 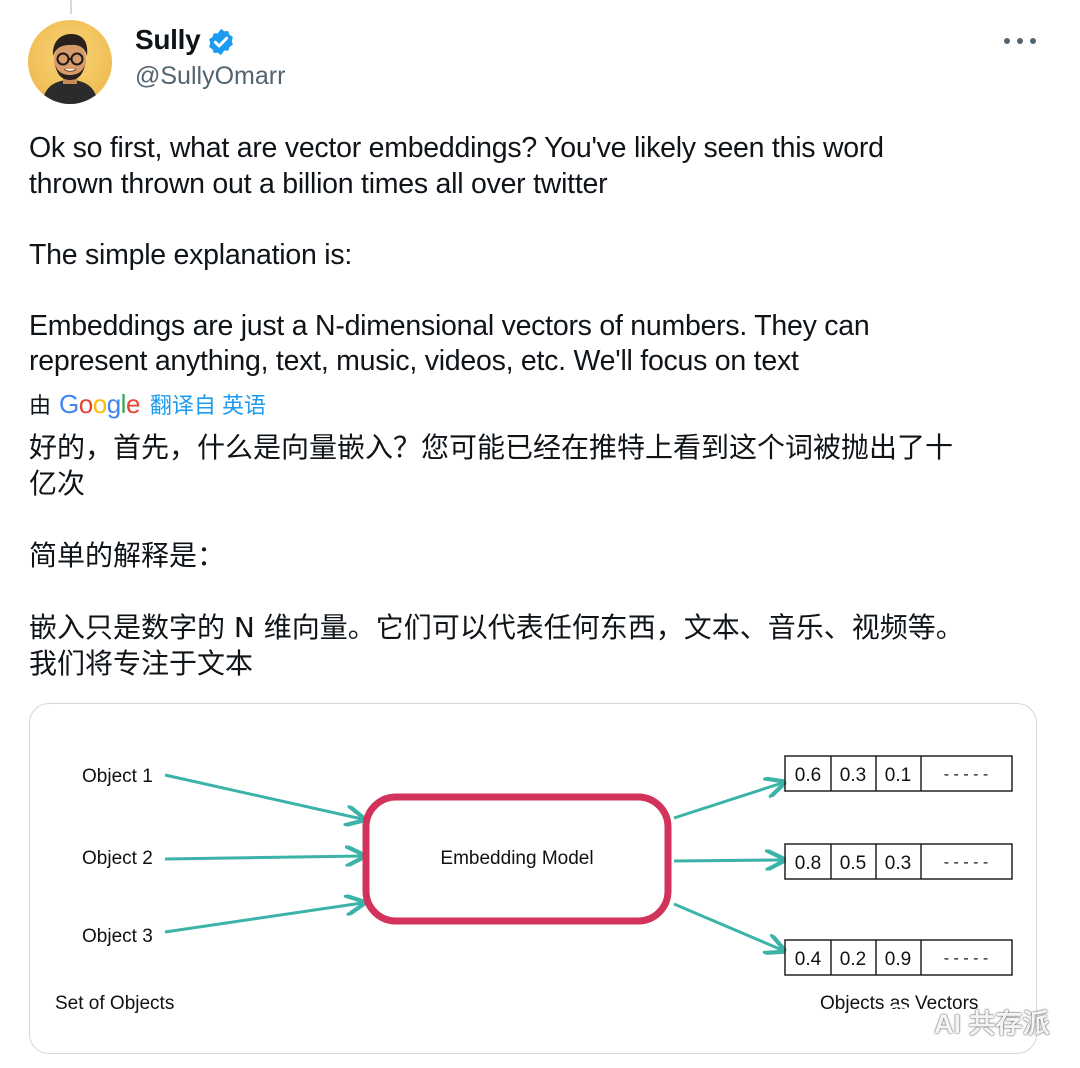 I want to click on watermark-text: AI 共存派, so click(x=992, y=1023).